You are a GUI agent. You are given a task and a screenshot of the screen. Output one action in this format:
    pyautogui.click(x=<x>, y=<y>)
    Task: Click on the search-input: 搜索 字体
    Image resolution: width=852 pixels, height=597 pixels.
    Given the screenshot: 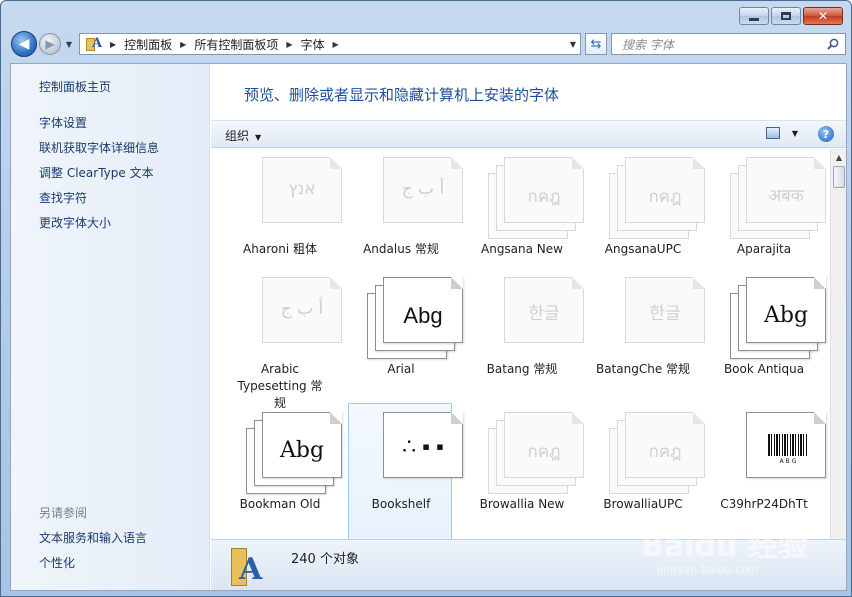 What is the action you would take?
    pyautogui.click(x=648, y=44)
    